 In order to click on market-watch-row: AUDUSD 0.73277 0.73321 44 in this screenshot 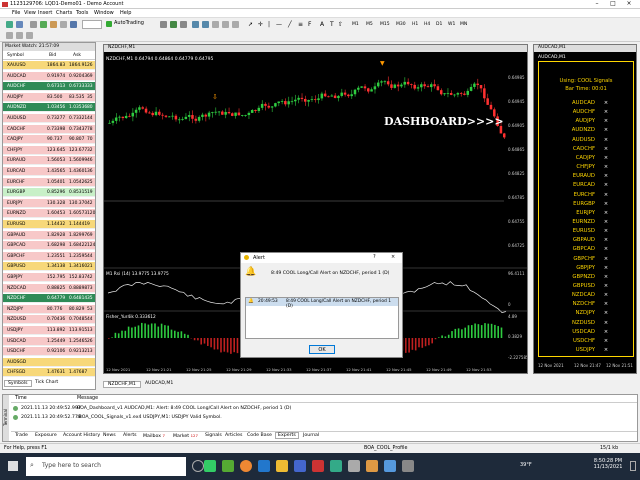, I will do `click(49, 118)`.